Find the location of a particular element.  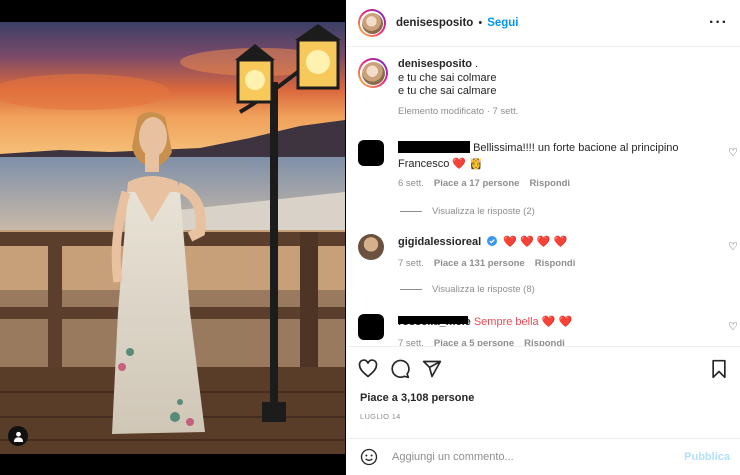

emoji-smile-icon is located at coordinates (369, 457).